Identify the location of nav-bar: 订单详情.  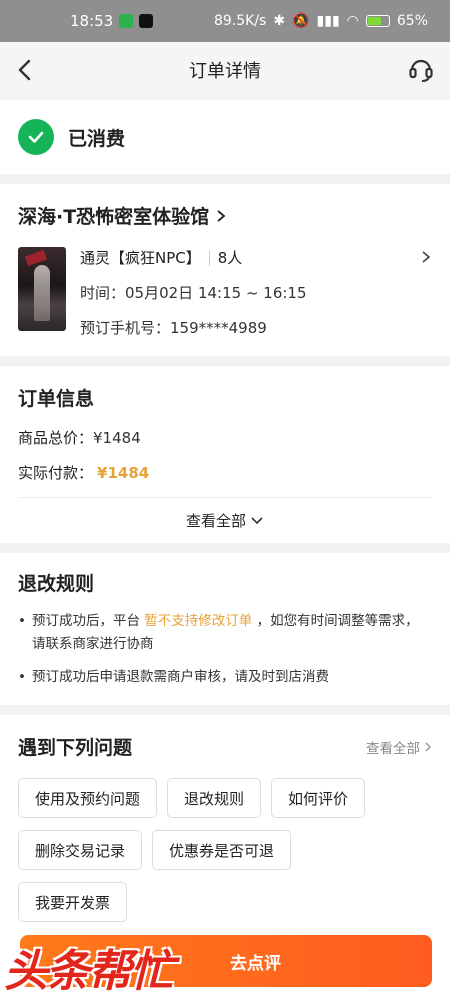
(225, 70).